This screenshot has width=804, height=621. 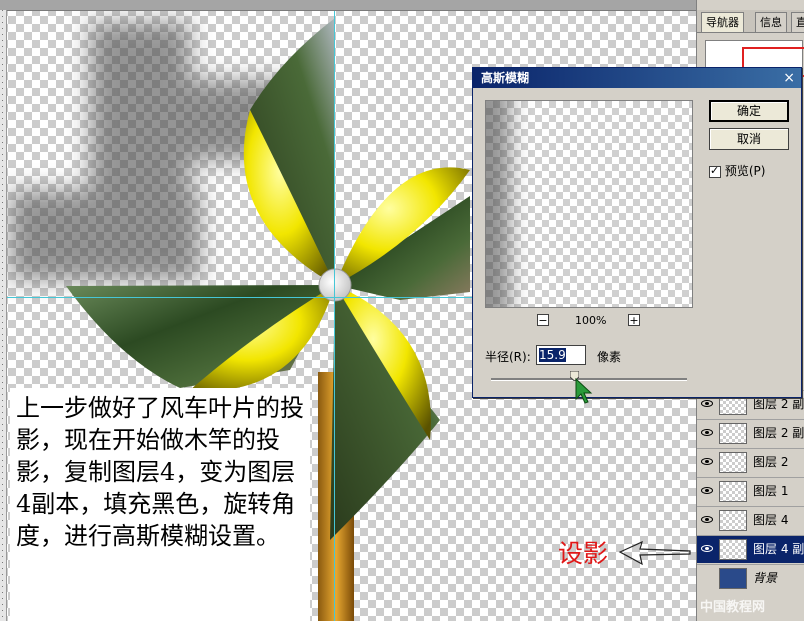 What do you see at coordinates (771, 491) in the screenshot?
I see `layer-name: 图层 1` at bounding box center [771, 491].